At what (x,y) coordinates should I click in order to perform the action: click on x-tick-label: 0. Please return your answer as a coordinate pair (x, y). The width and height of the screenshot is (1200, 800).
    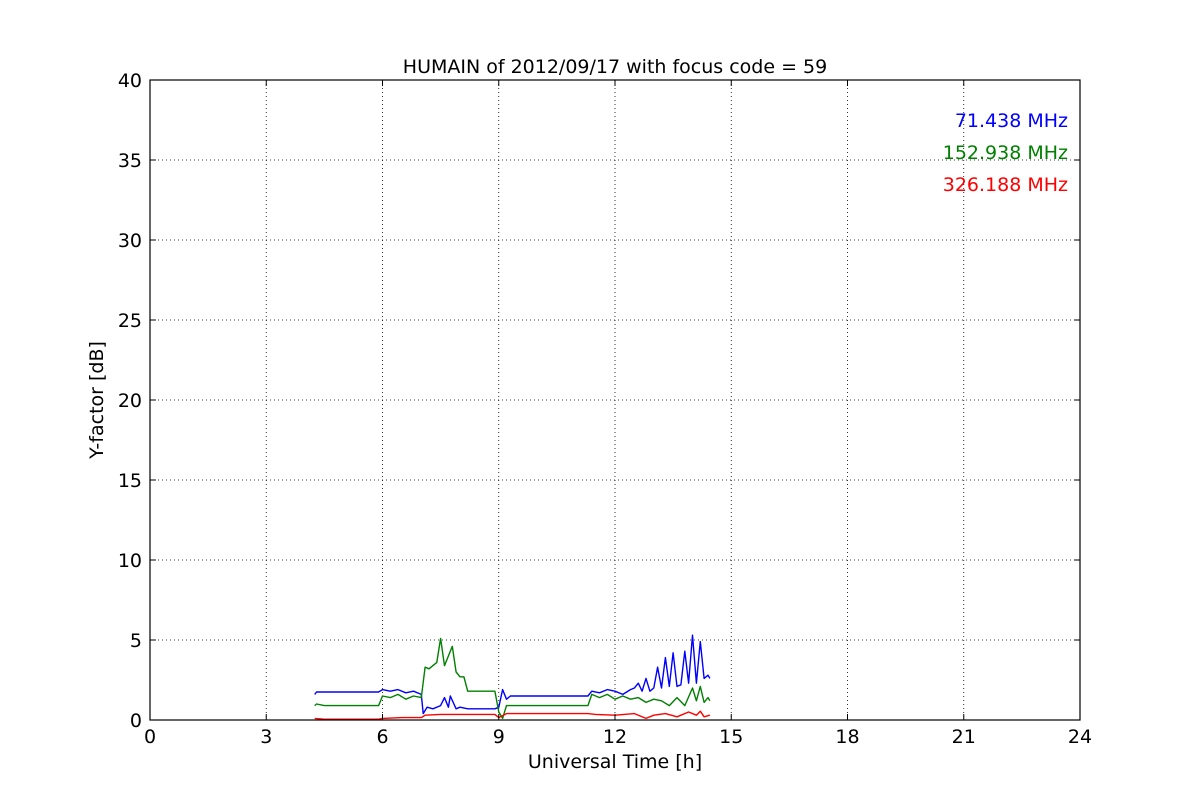
    Looking at the image, I should click on (150, 737).